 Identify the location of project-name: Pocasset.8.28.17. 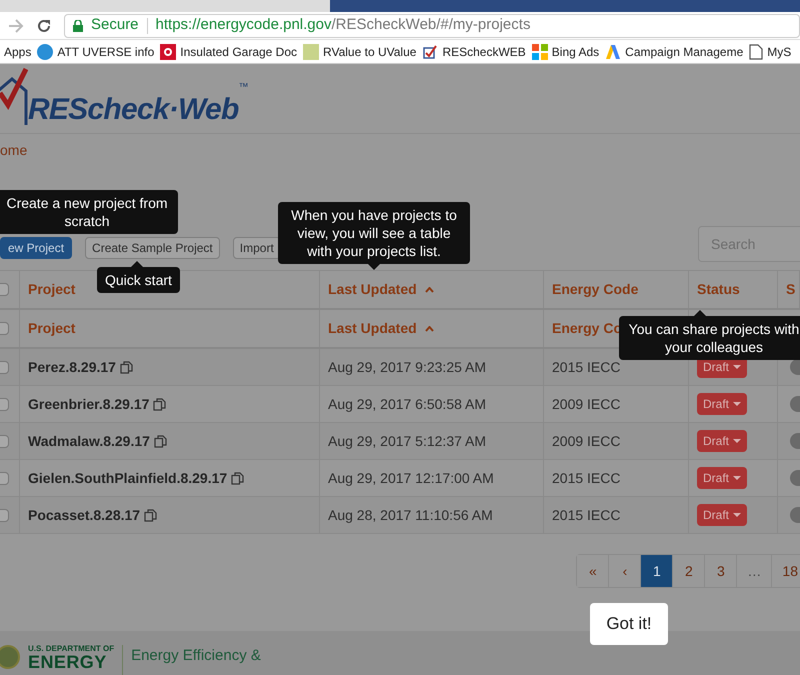
(84, 515).